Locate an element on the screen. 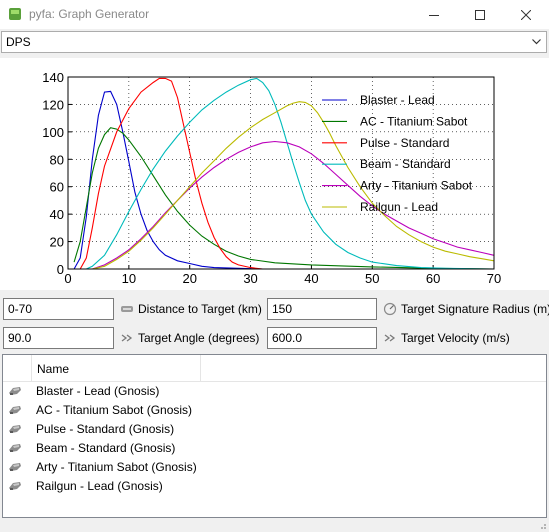  x-tick-label: 60 is located at coordinates (433, 278).